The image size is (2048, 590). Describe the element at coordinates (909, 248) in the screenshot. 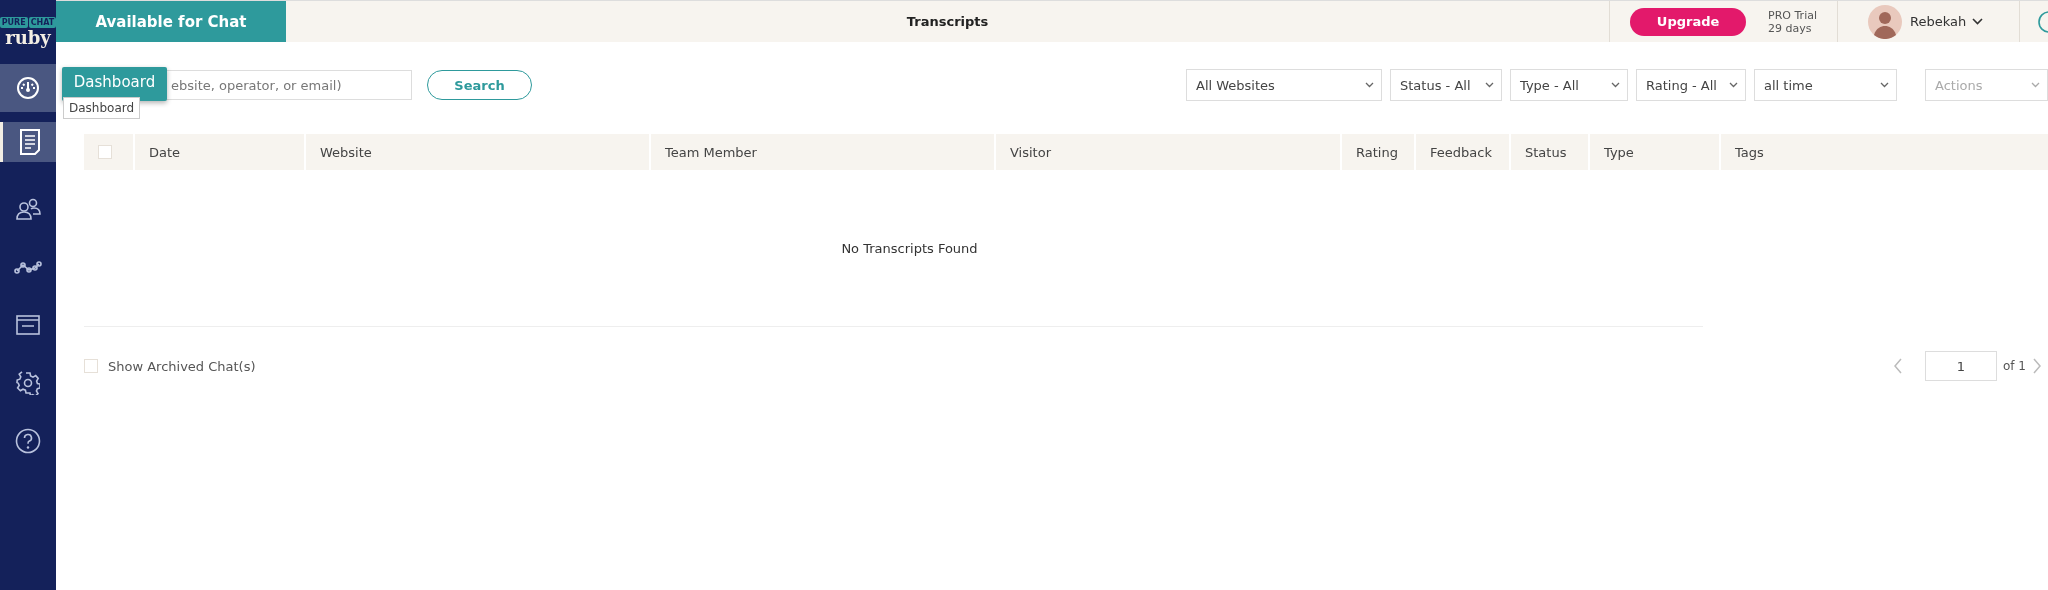

I see `empty-message: No Transcripts Found` at that location.